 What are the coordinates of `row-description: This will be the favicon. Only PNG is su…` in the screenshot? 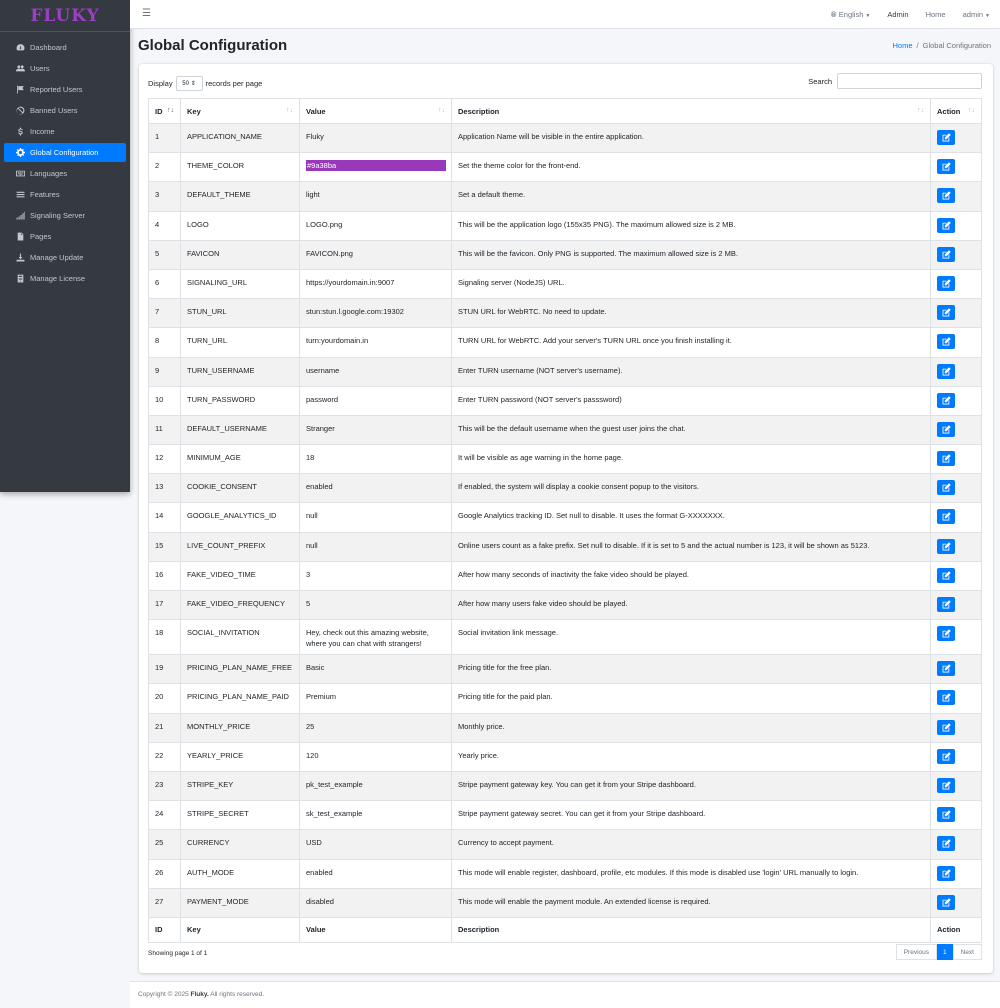 It's located at (691, 254).